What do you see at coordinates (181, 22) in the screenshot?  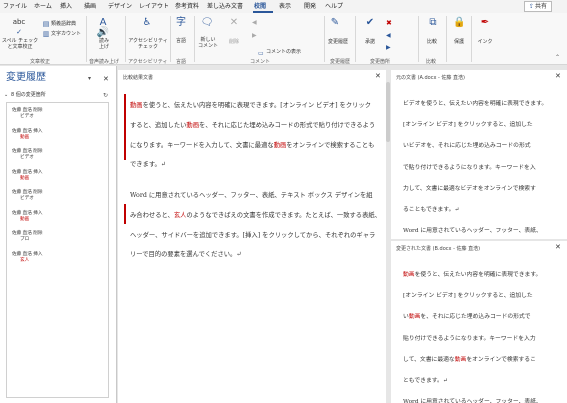 I see `language-icon: 字` at bounding box center [181, 22].